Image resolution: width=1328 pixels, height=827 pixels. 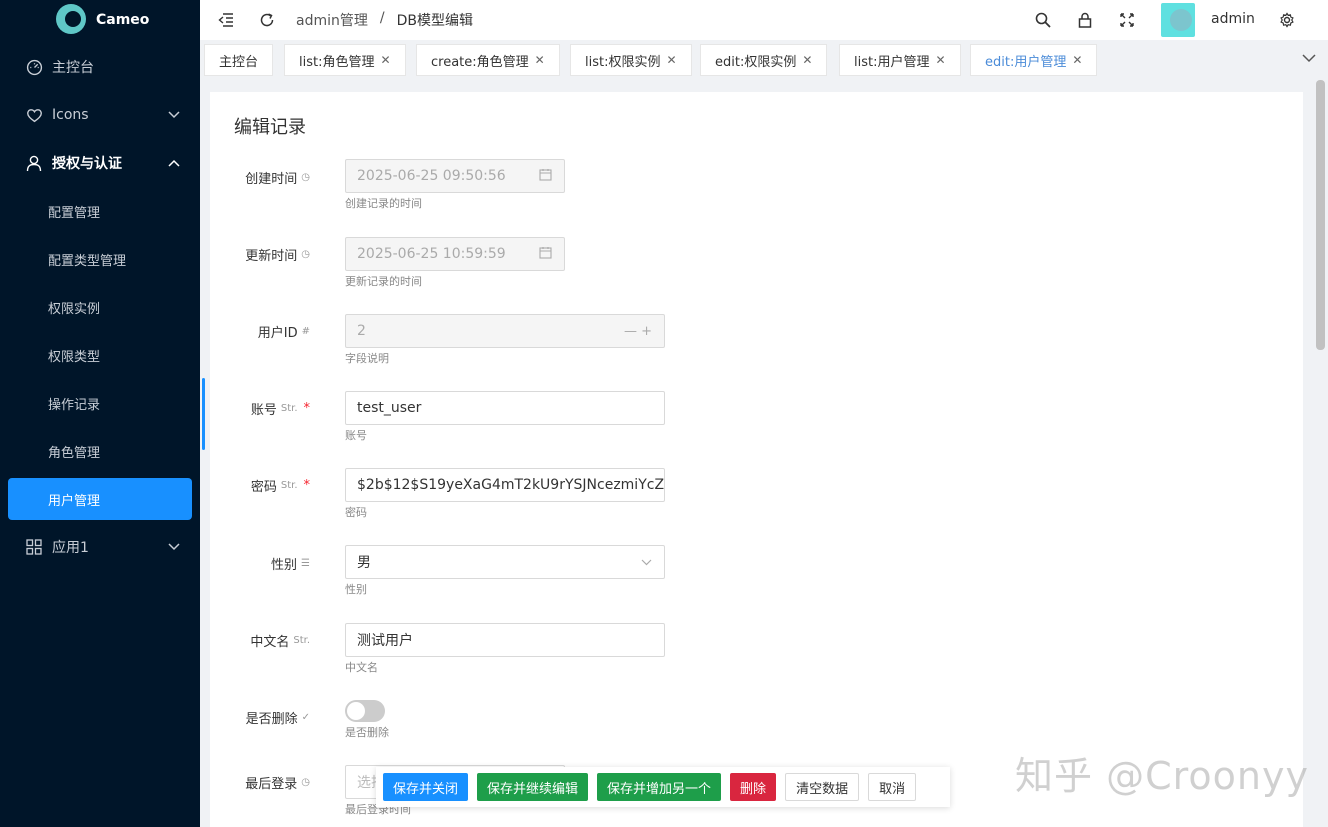 I want to click on sidebar-resize-handle, so click(x=203, y=414).